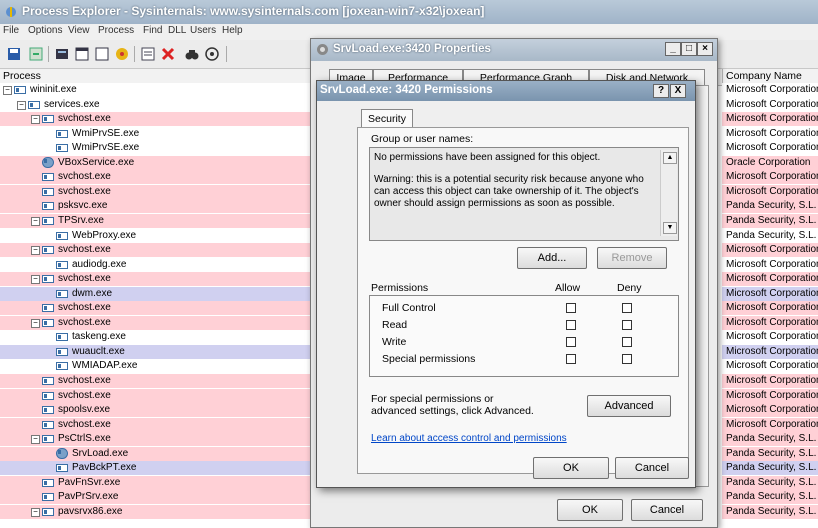 Image resolution: width=818 pixels, height=528 pixels. What do you see at coordinates (192, 54) in the screenshot?
I see `find-icon` at bounding box center [192, 54].